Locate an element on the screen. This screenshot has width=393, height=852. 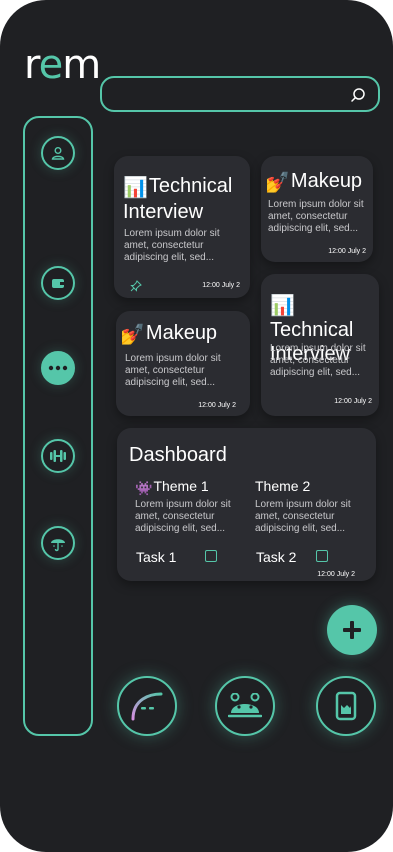
user-icon is located at coordinates (58, 153).